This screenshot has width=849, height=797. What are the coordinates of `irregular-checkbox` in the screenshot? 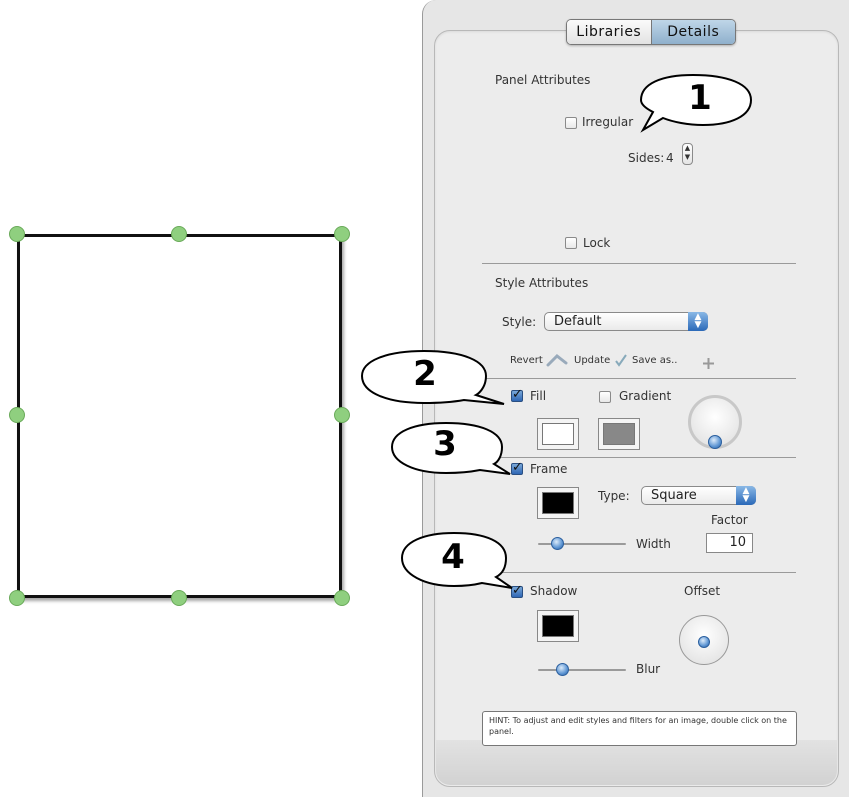 It's located at (571, 123).